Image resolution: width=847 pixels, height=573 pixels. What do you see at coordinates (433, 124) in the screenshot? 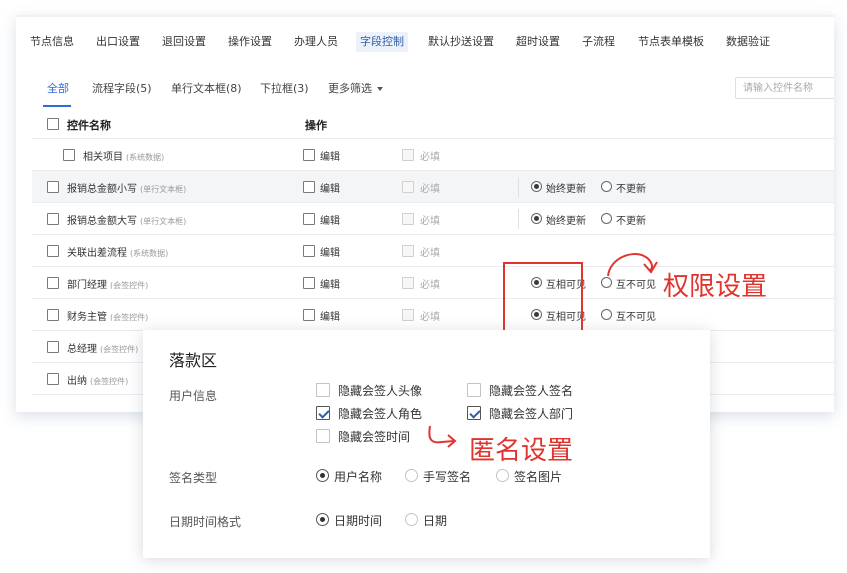
I see `table-header-row: 控件名称 操作` at bounding box center [433, 124].